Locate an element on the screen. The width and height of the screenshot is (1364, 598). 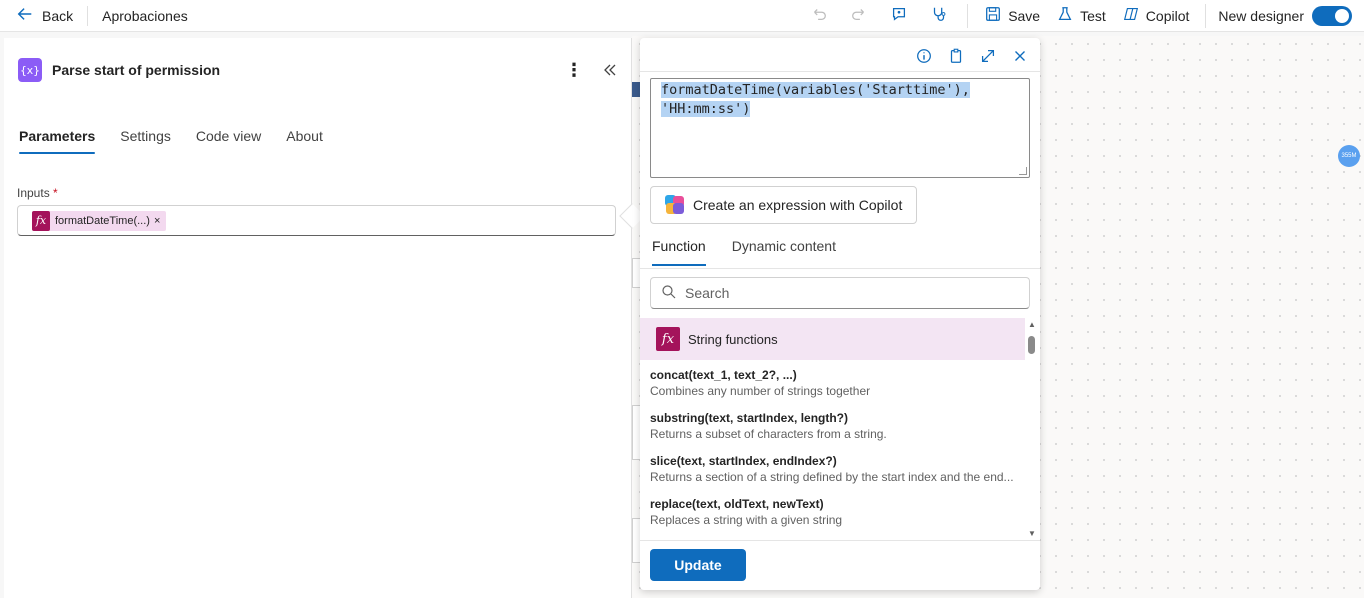
copilot-label: Copilot is located at coordinates (1167, 15).